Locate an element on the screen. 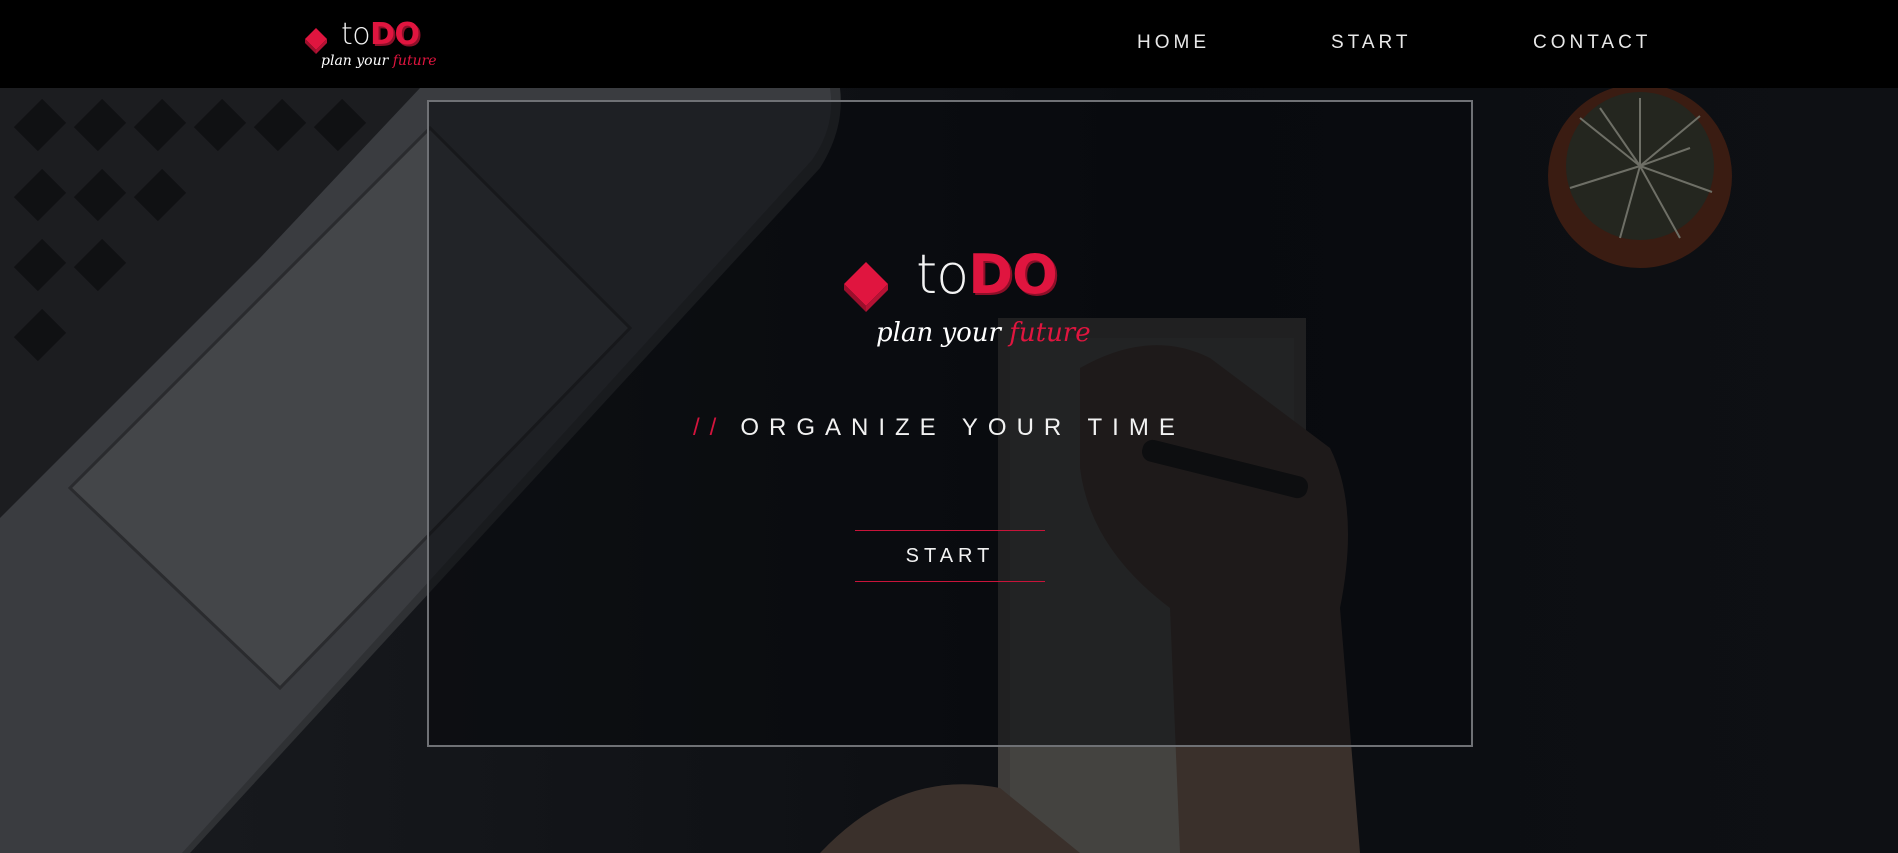 The width and height of the screenshot is (1898, 853). slogan-text: ORGANIZE YOUR TIME is located at coordinates (962, 427).